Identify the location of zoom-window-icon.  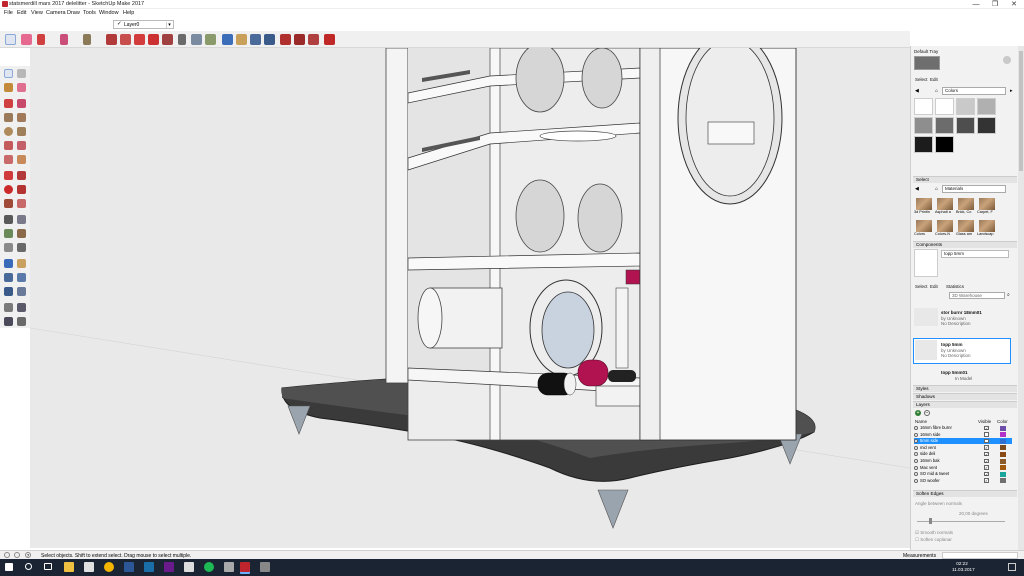
(21, 277).